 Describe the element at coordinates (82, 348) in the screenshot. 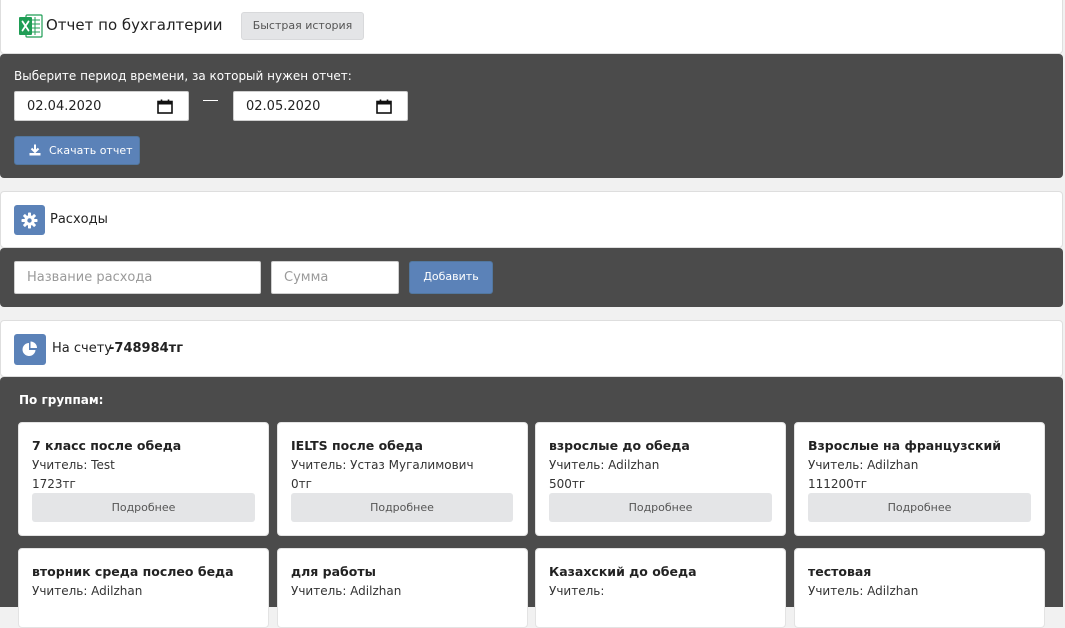

I see `balance-label: На счету` at that location.